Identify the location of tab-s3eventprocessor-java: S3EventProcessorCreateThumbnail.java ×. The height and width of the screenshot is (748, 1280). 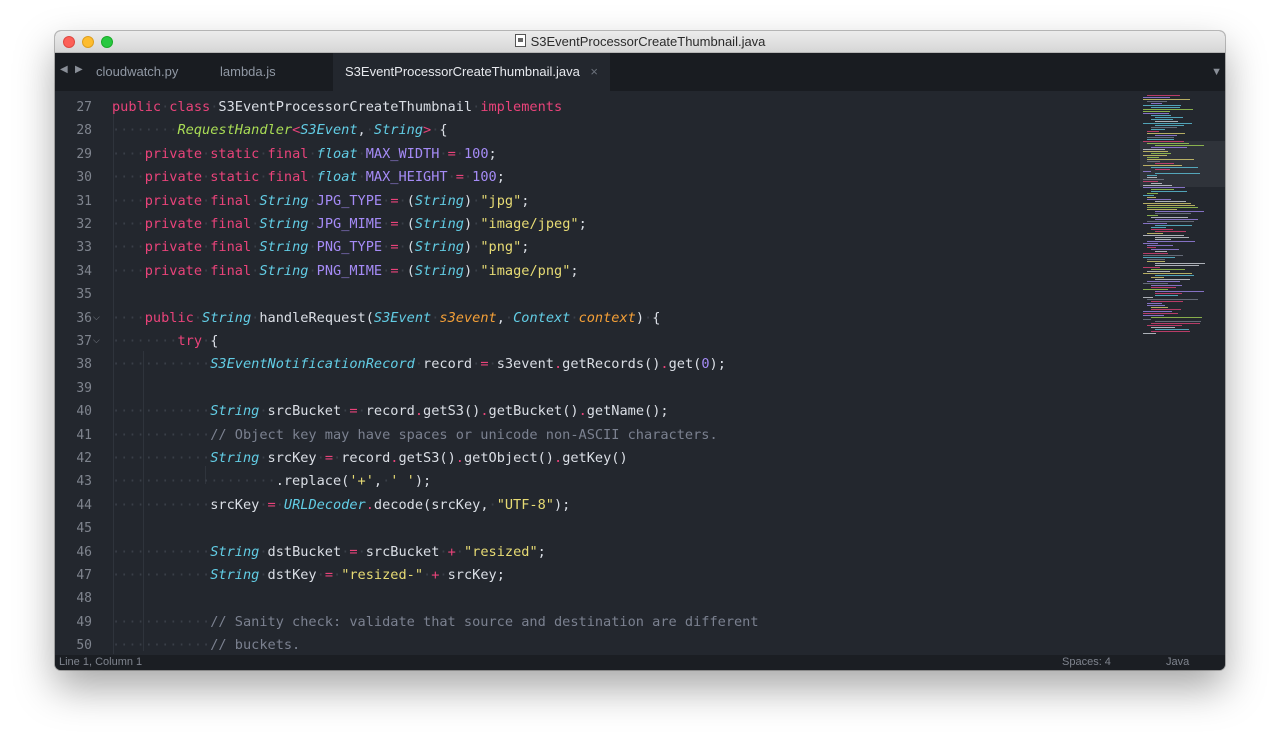
(471, 72).